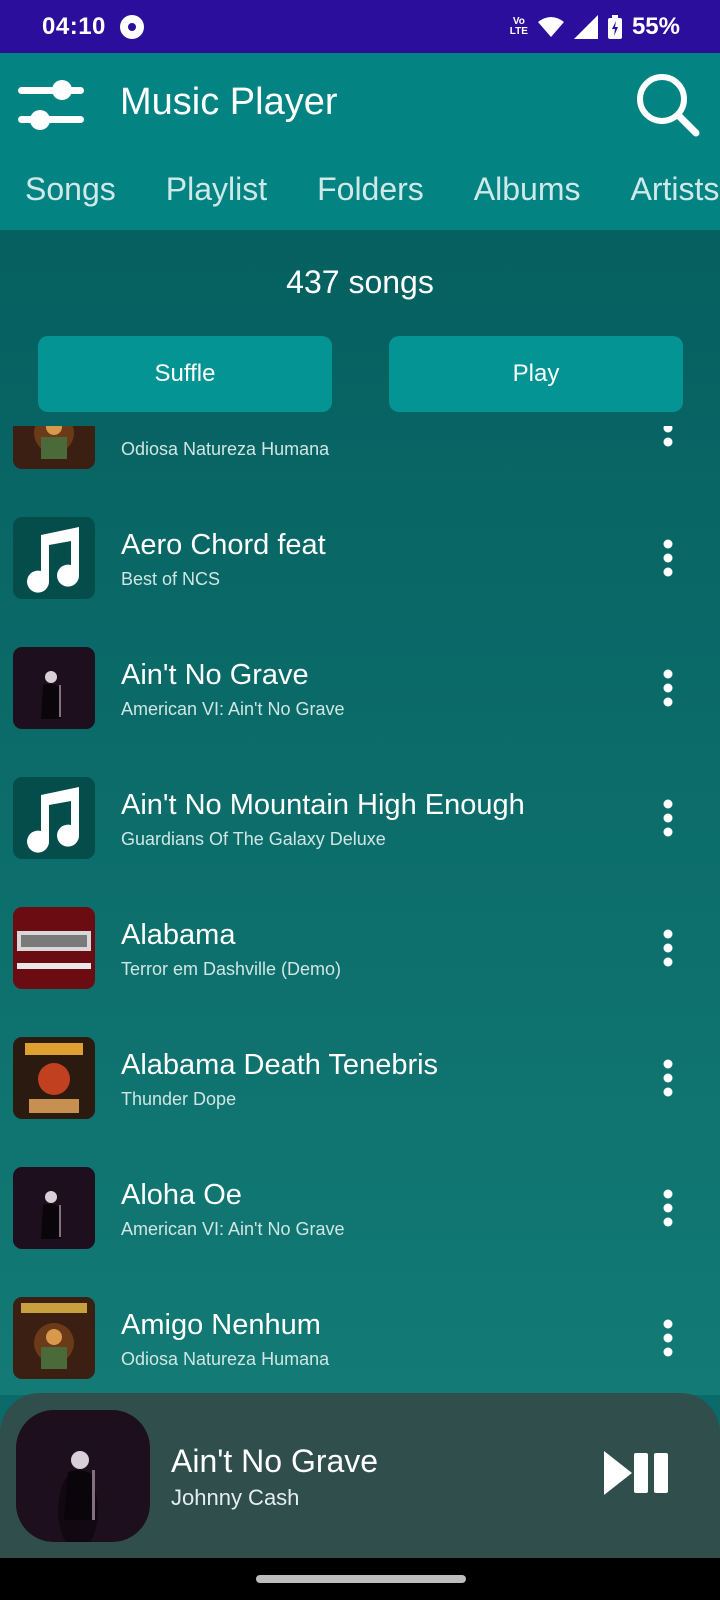 The image size is (720, 1600). I want to click on navigation-bar, so click(360, 1579).